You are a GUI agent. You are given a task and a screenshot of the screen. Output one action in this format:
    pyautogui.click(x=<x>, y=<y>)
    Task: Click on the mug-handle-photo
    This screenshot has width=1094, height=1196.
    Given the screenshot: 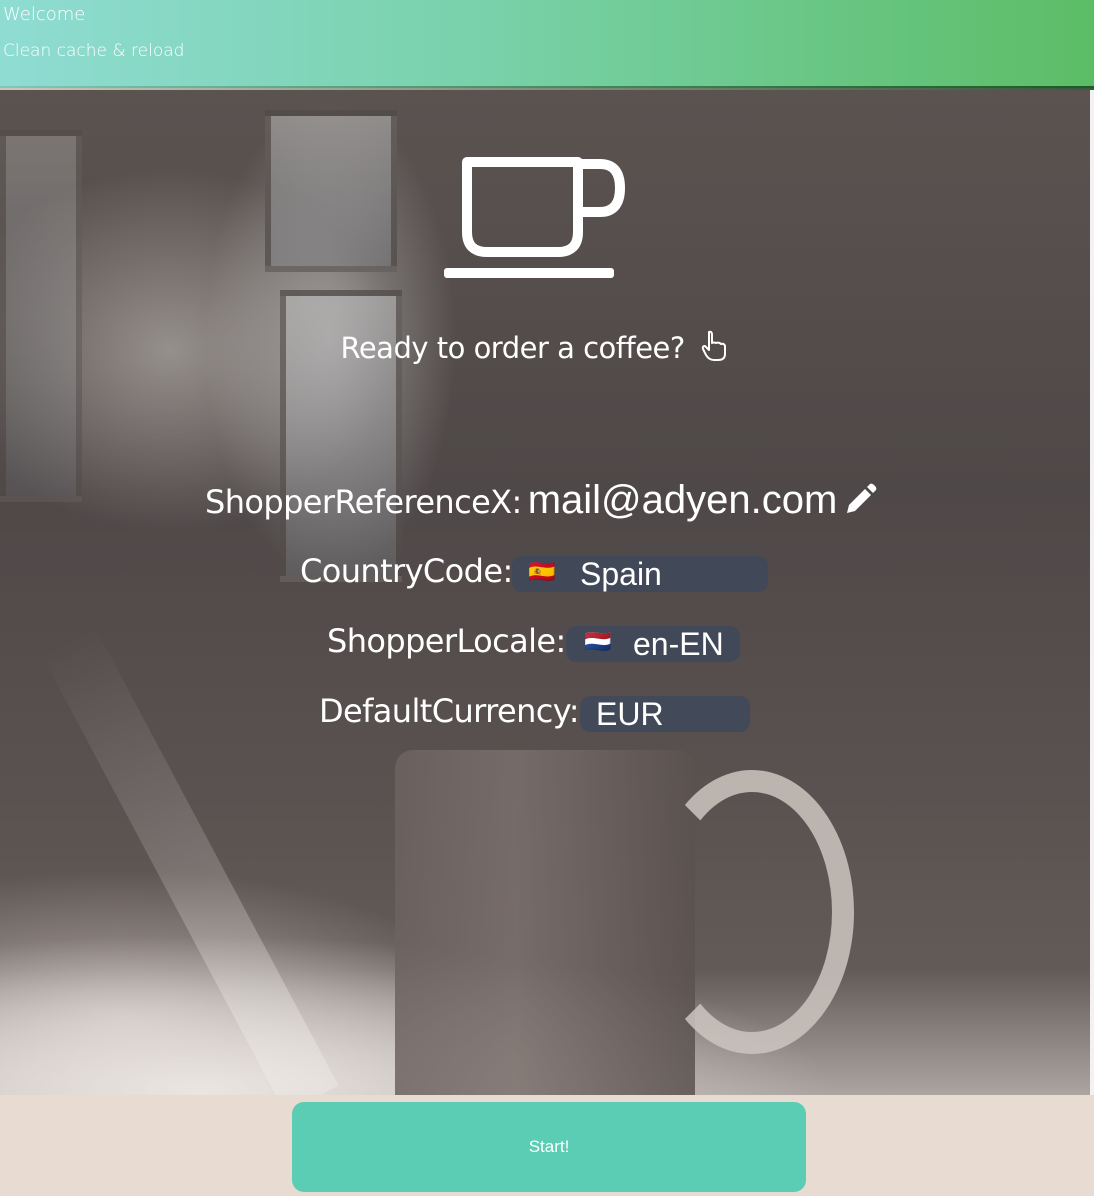 What is the action you would take?
    pyautogui.click(x=752, y=912)
    